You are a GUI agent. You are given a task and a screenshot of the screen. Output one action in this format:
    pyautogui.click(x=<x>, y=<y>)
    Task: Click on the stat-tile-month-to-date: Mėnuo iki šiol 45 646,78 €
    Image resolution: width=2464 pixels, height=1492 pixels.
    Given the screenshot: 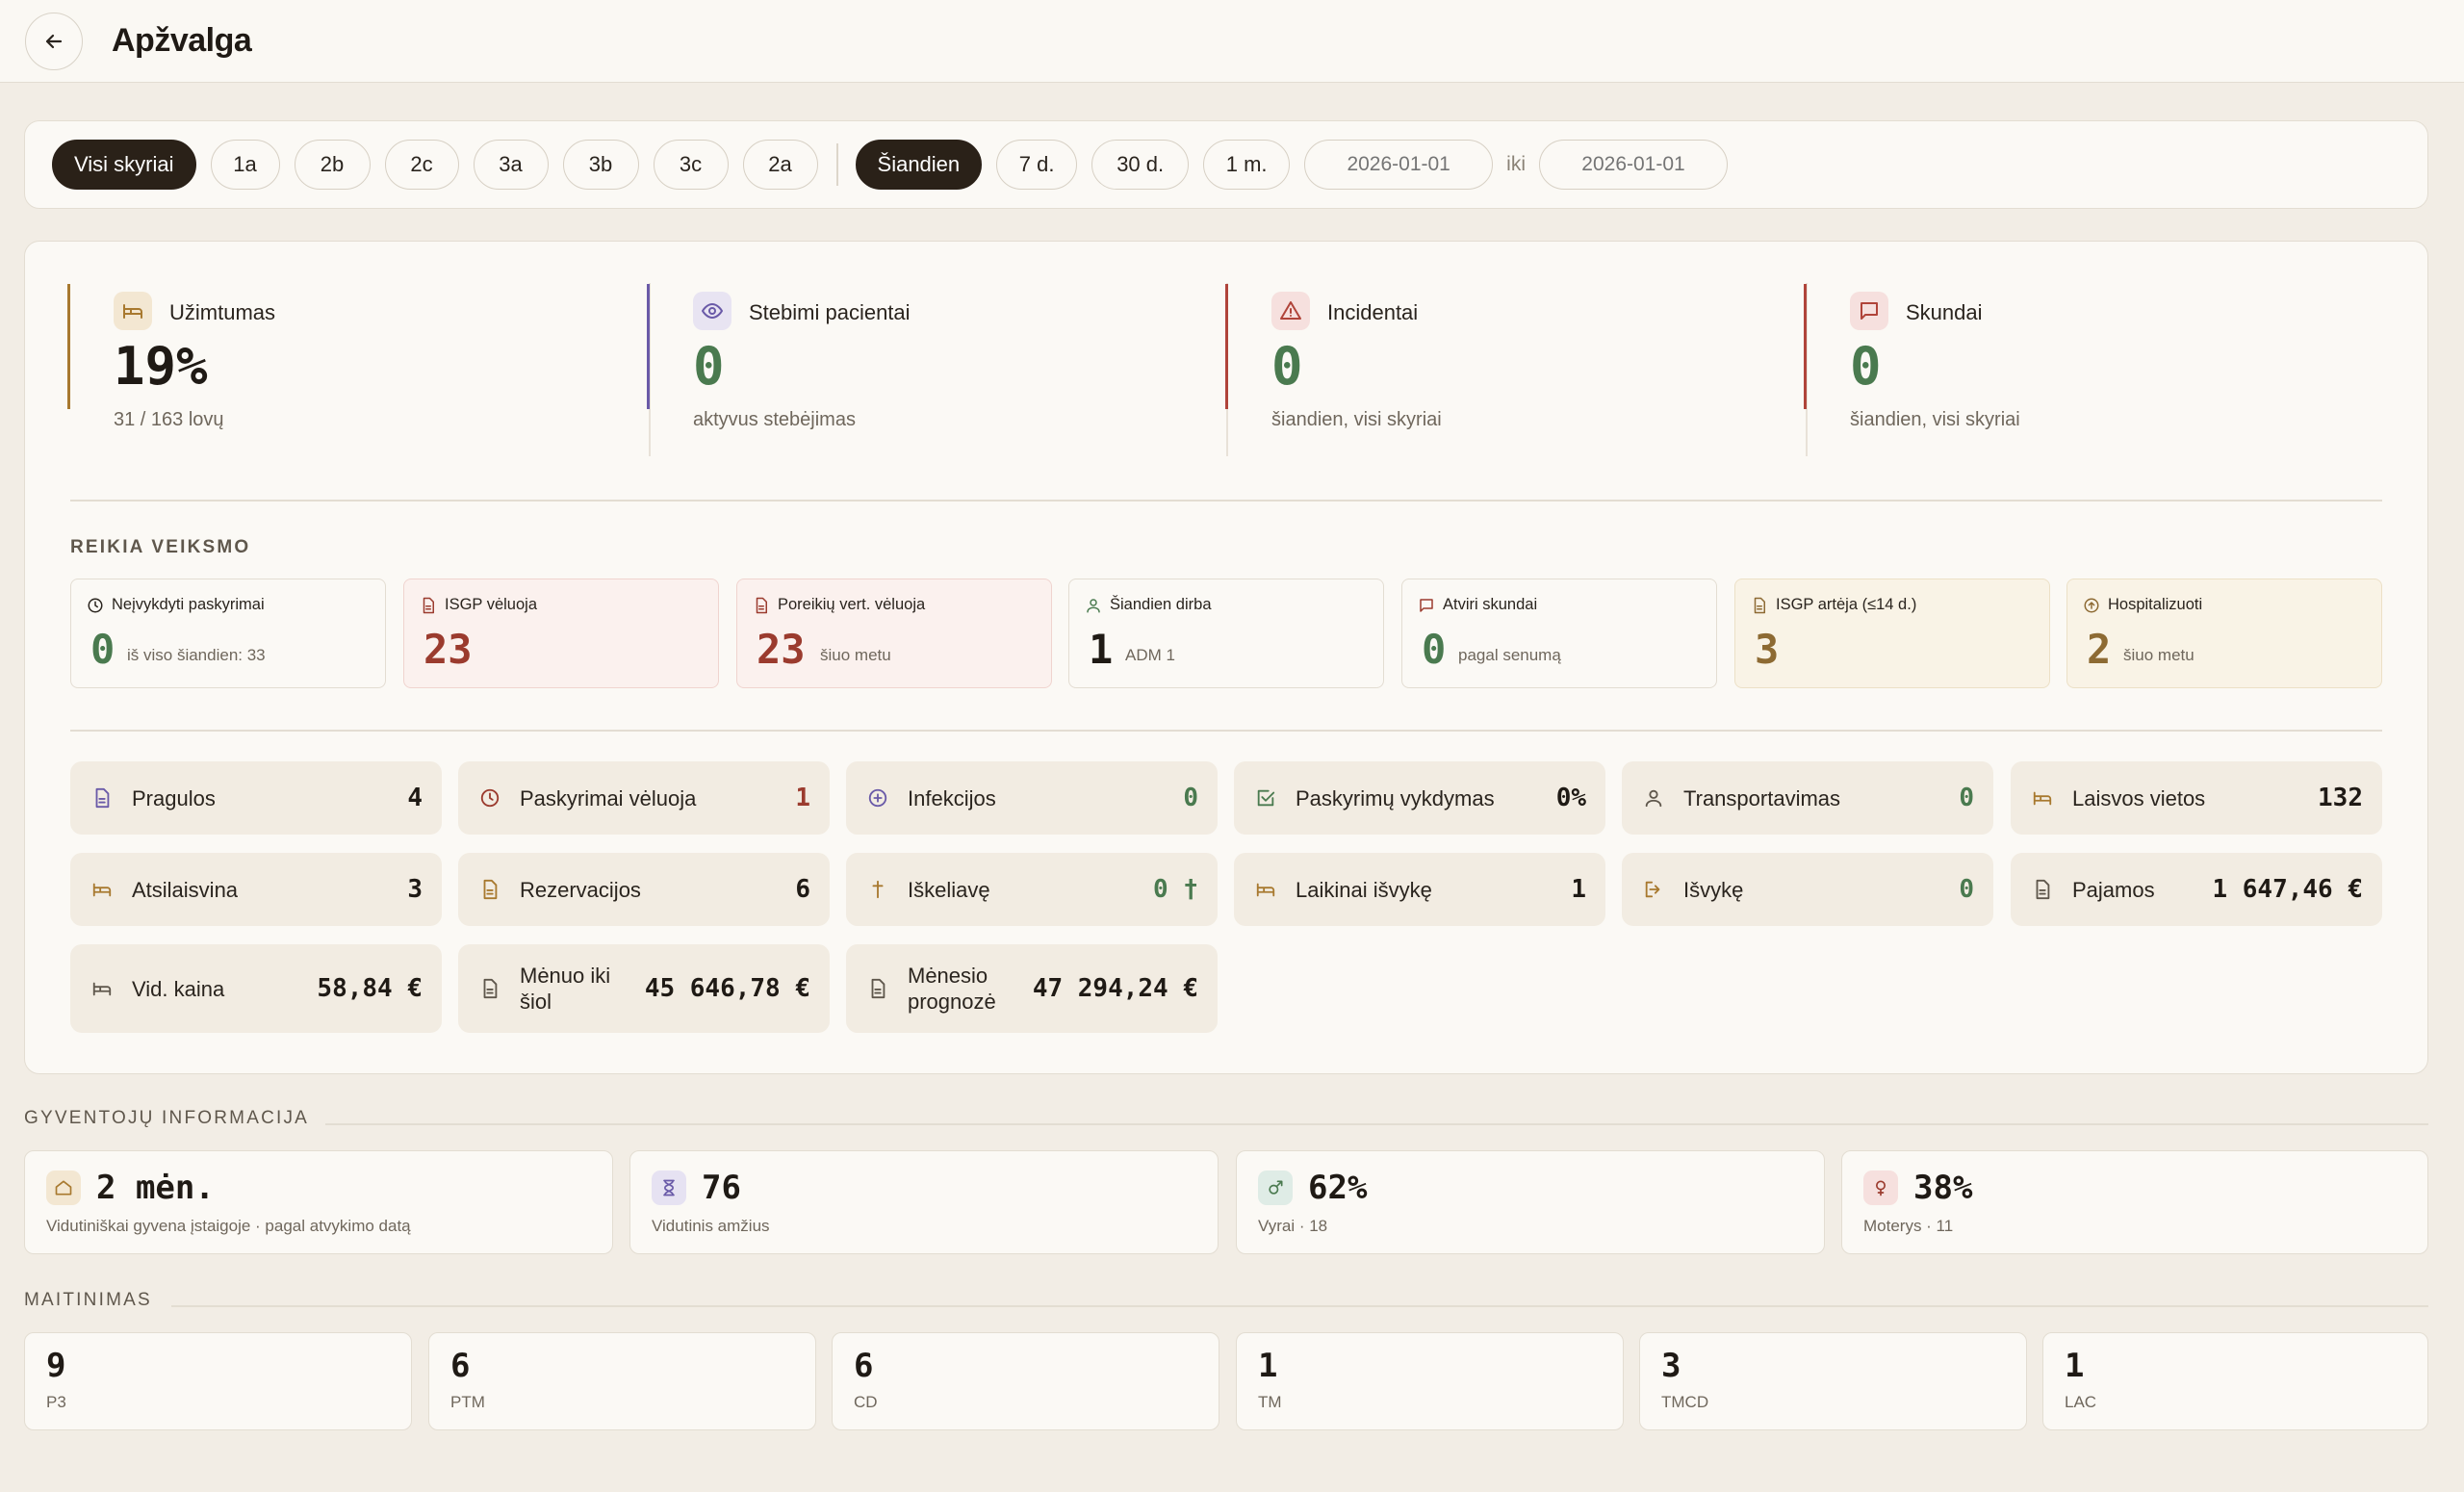 What is the action you would take?
    pyautogui.click(x=644, y=988)
    